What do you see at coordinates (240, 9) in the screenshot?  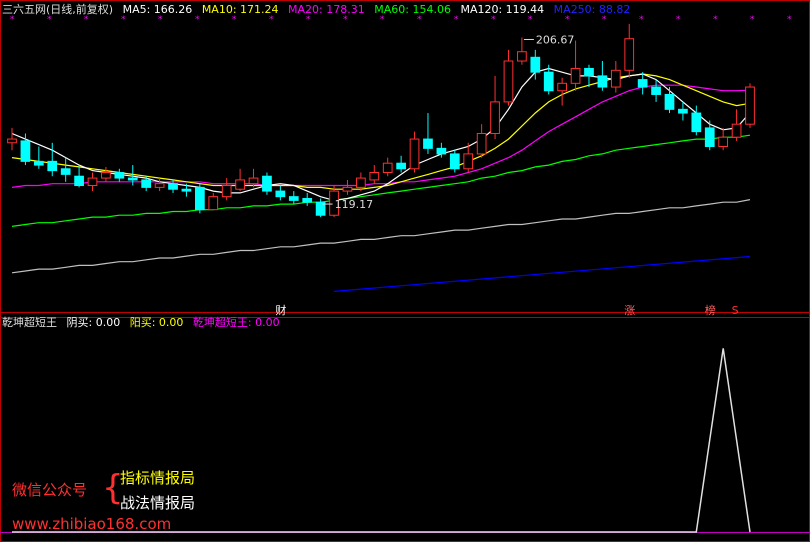 I see `ma10-label: MA10: 171.24` at bounding box center [240, 9].